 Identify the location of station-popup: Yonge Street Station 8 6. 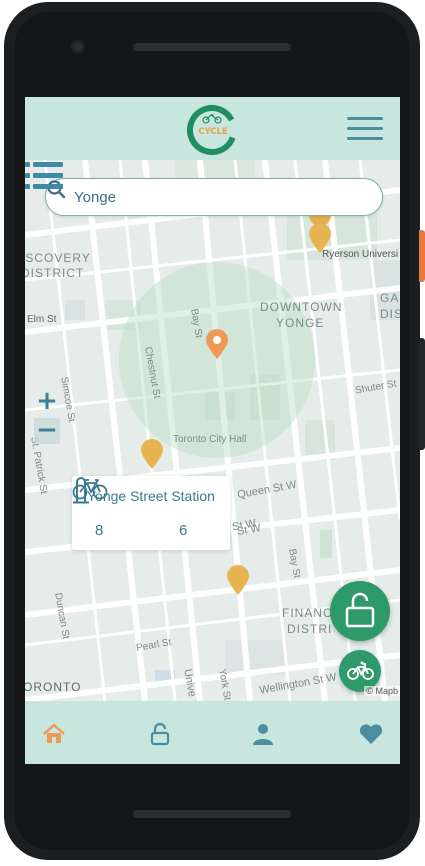
(151, 513).